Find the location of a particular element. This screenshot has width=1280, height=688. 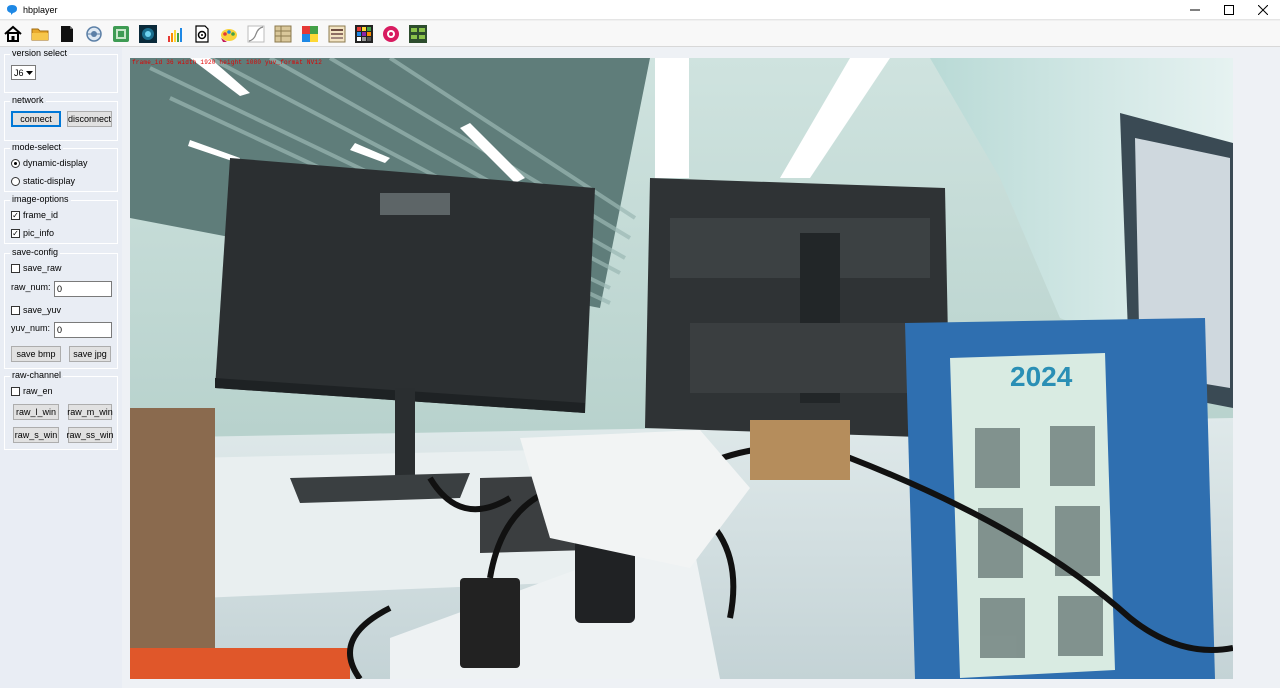

color-checker-button is located at coordinates (364, 34).